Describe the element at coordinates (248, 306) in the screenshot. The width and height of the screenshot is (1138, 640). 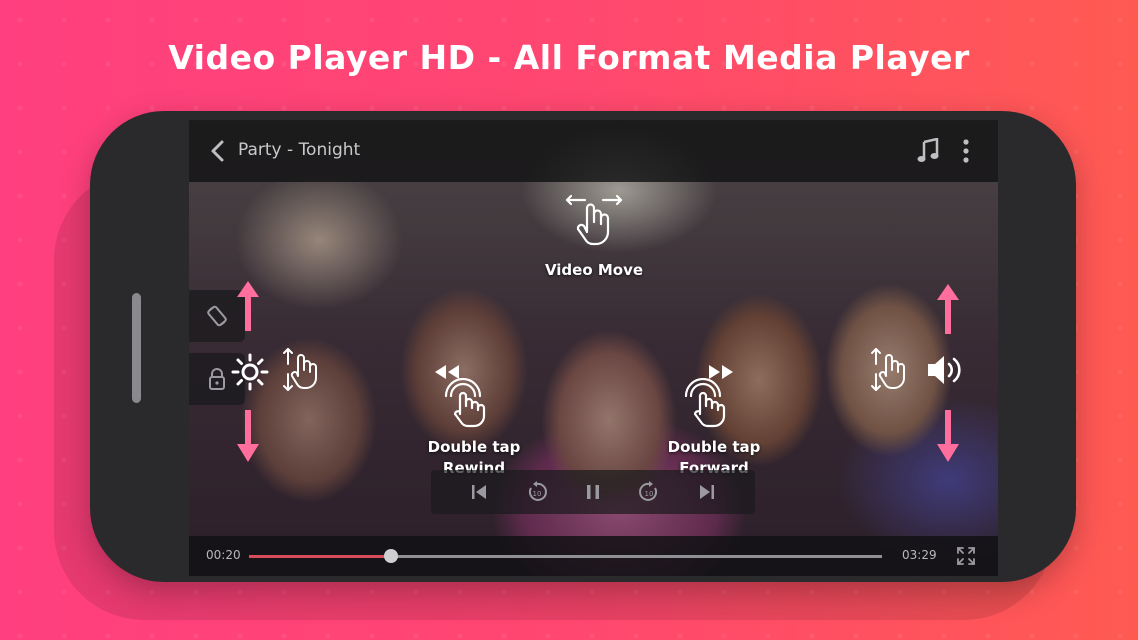
I see `brightness-up-arrow-icon` at that location.